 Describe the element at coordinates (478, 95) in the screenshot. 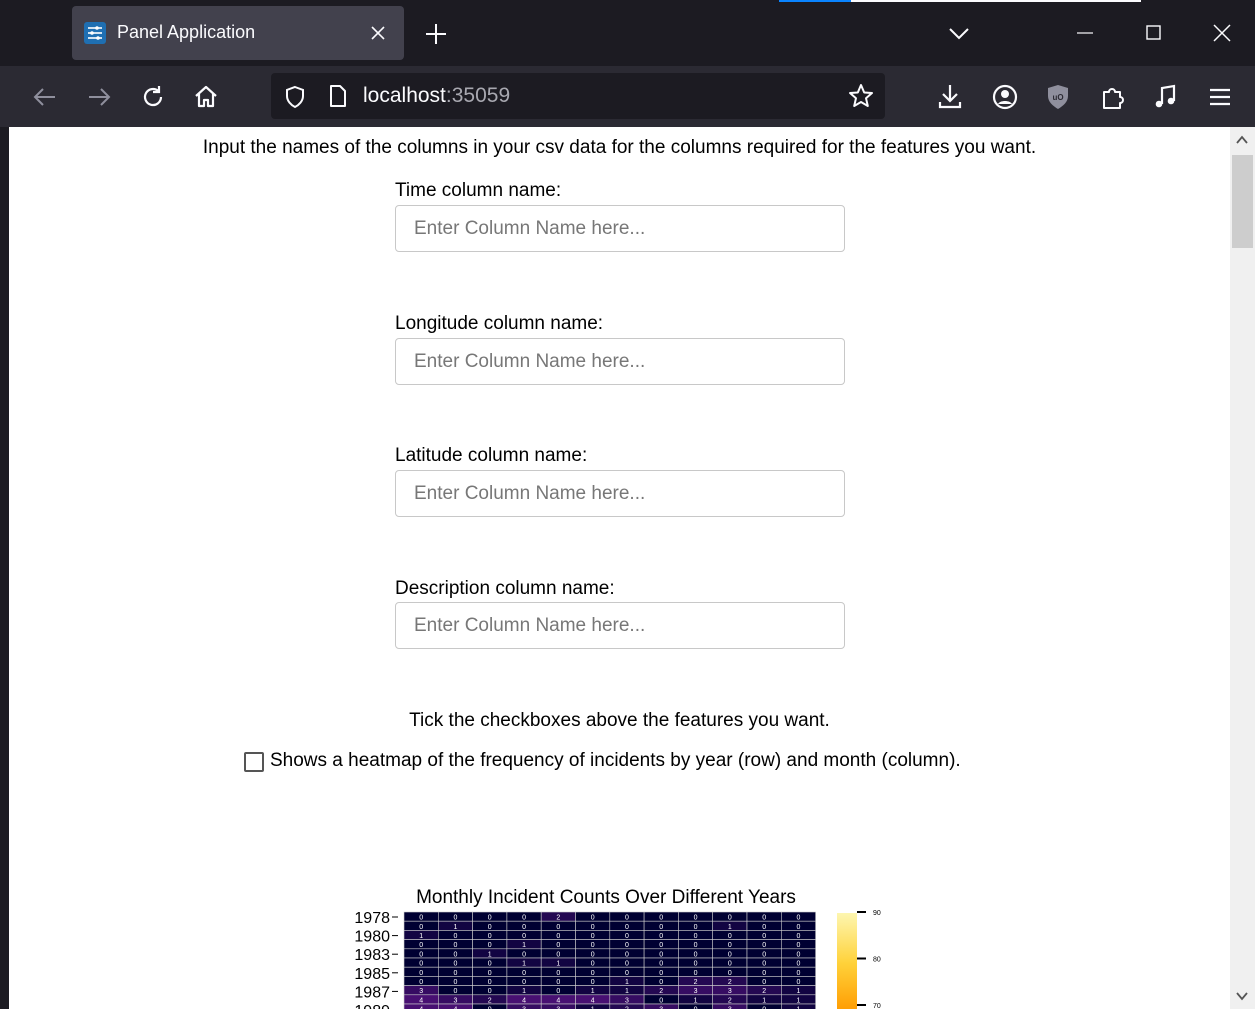

I see `url-port: :35059` at that location.